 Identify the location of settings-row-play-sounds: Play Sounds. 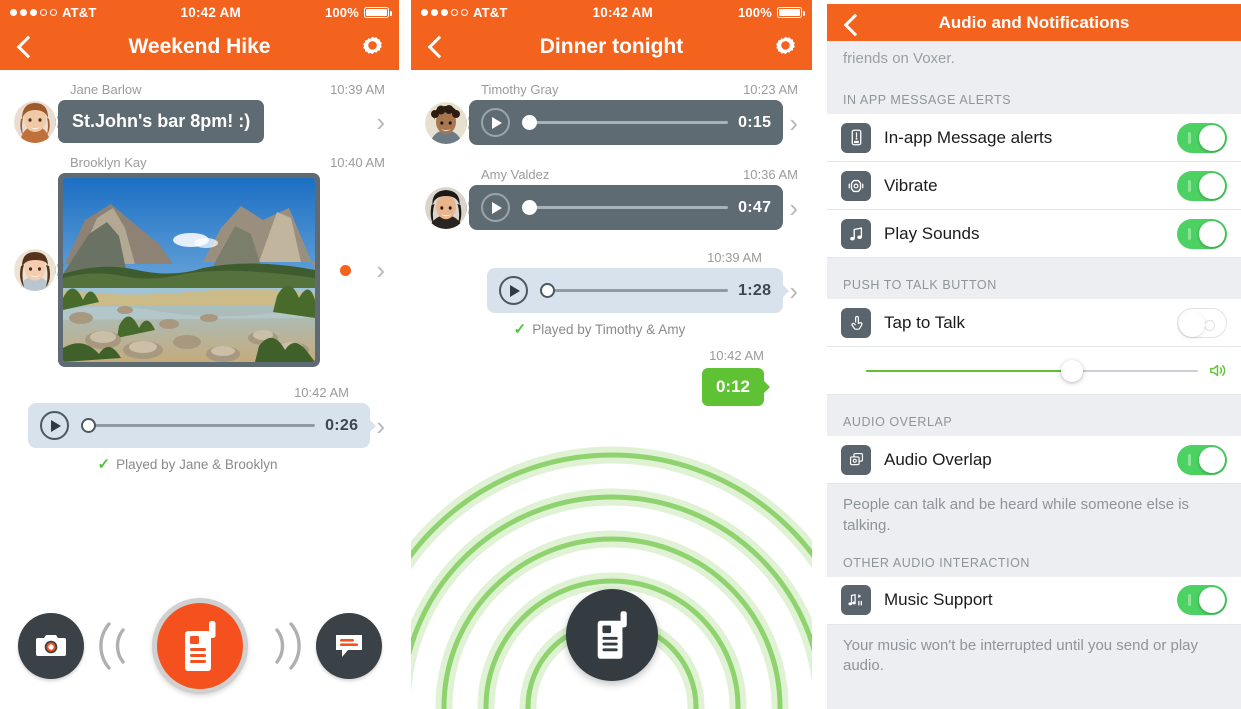
(1034, 234).